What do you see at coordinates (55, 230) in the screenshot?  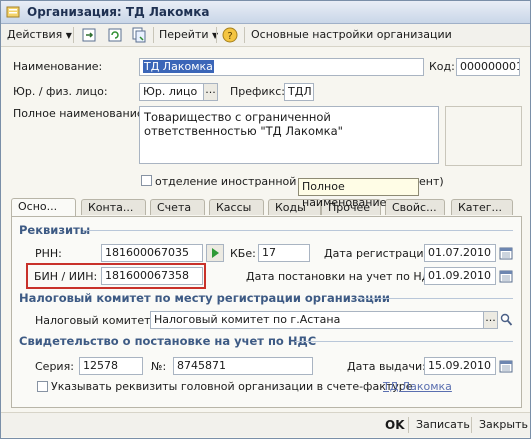 I see `requisites-header: Реквизиты` at bounding box center [55, 230].